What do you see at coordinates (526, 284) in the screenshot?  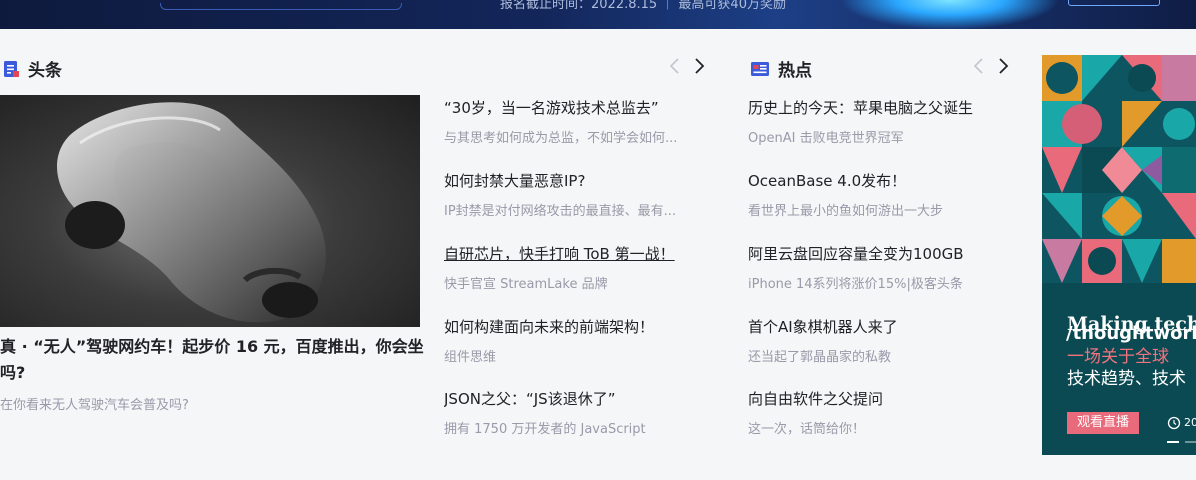 I see `news-subtitle: 快手官宣 StreamLake 品牌` at bounding box center [526, 284].